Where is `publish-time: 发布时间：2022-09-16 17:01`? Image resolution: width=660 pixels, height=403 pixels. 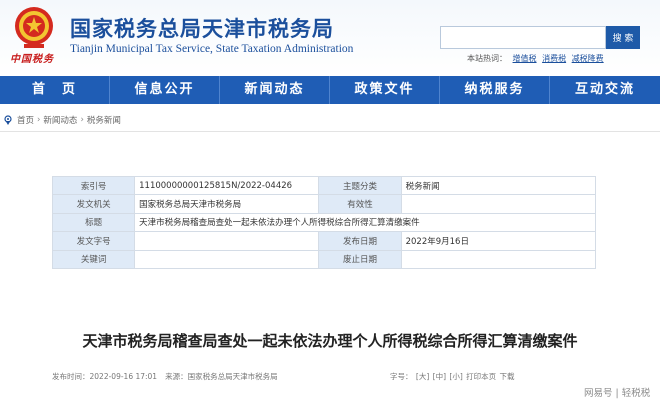
publish-time: 发布时间：2022-09-16 17:01 is located at coordinates (105, 376).